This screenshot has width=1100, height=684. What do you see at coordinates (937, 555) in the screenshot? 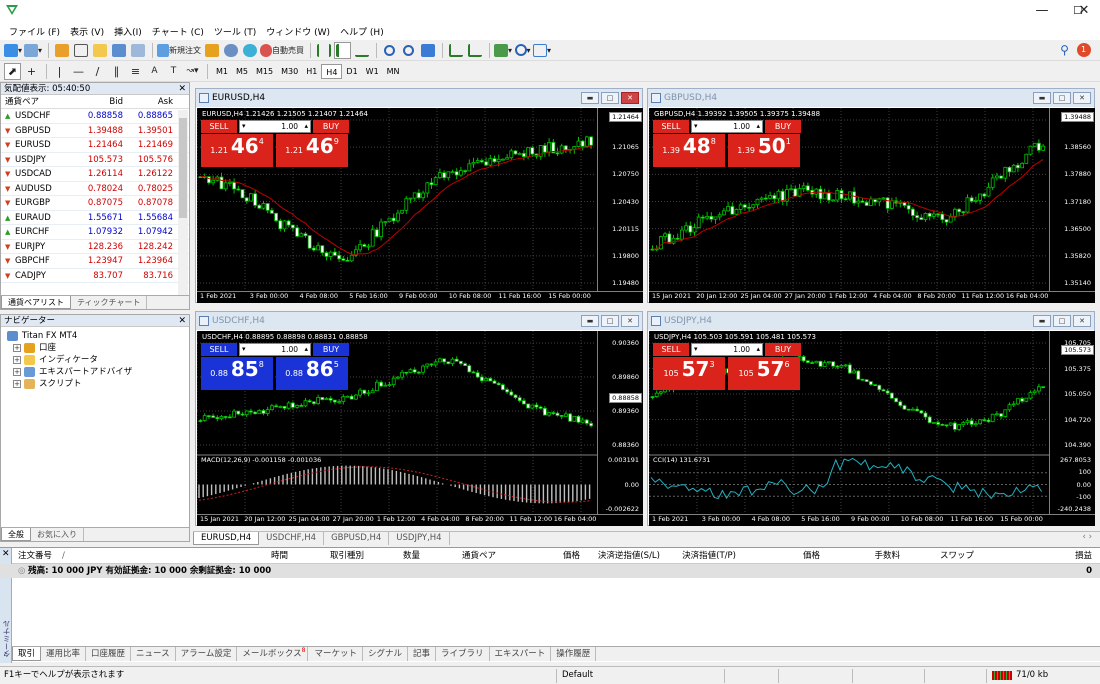
I see `col-swap: スワップ` at bounding box center [937, 555].